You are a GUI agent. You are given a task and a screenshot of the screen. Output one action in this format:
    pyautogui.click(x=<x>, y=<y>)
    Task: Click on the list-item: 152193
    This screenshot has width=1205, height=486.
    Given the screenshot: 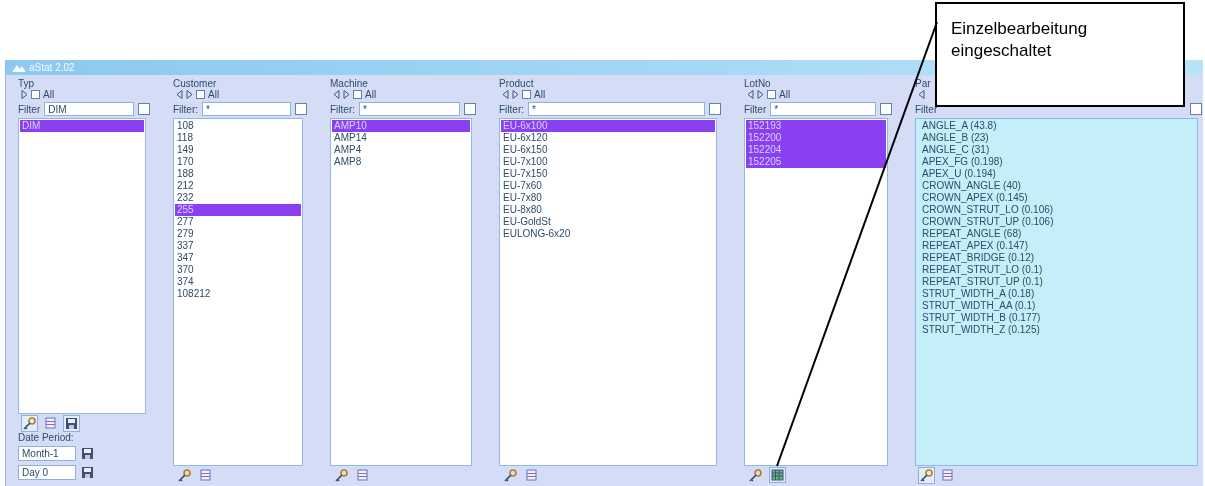 What is the action you would take?
    pyautogui.click(x=816, y=126)
    